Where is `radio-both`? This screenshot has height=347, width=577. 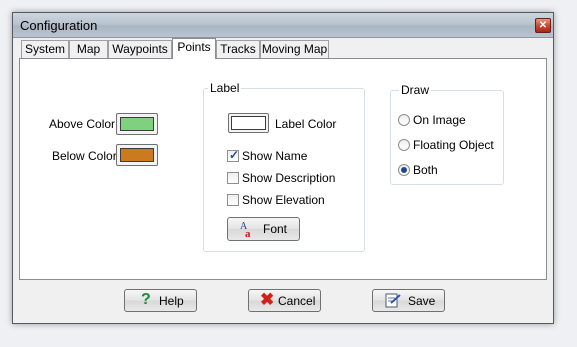
radio-both is located at coordinates (404, 170).